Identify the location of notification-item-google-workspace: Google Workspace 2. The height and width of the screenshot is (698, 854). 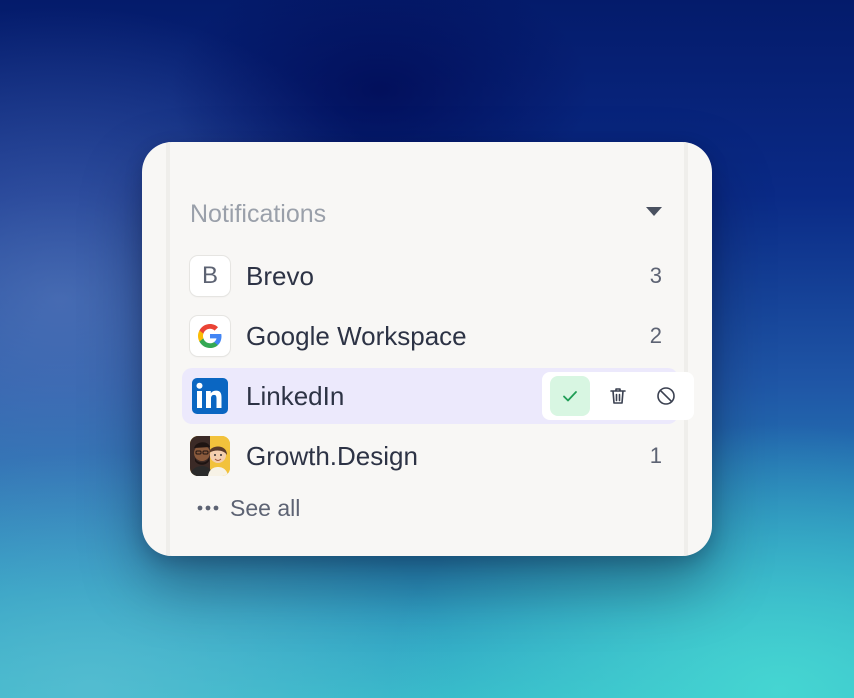
(430, 336).